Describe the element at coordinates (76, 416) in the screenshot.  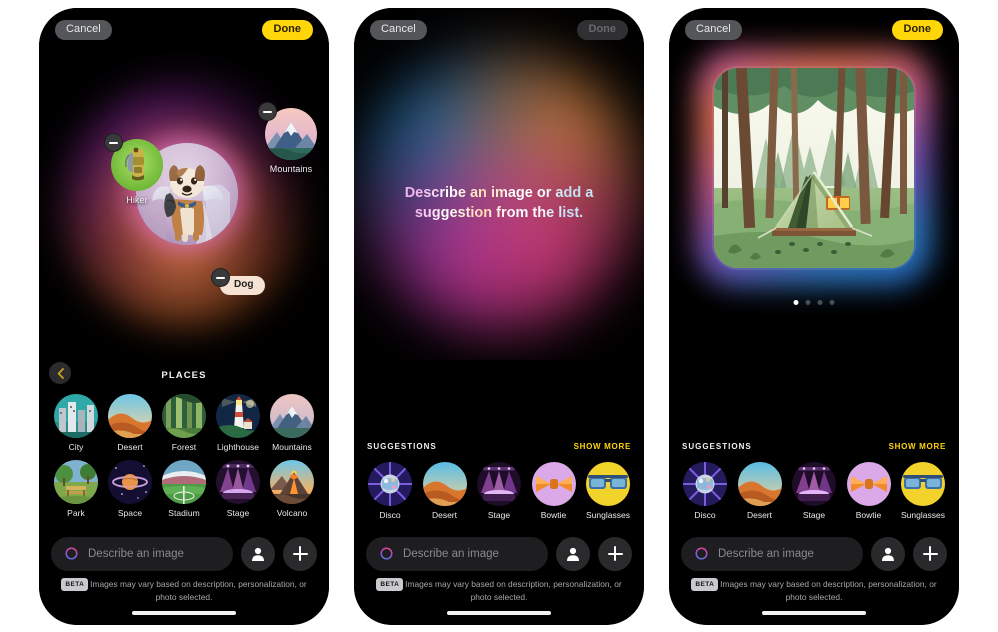
I see `city-illustration` at that location.